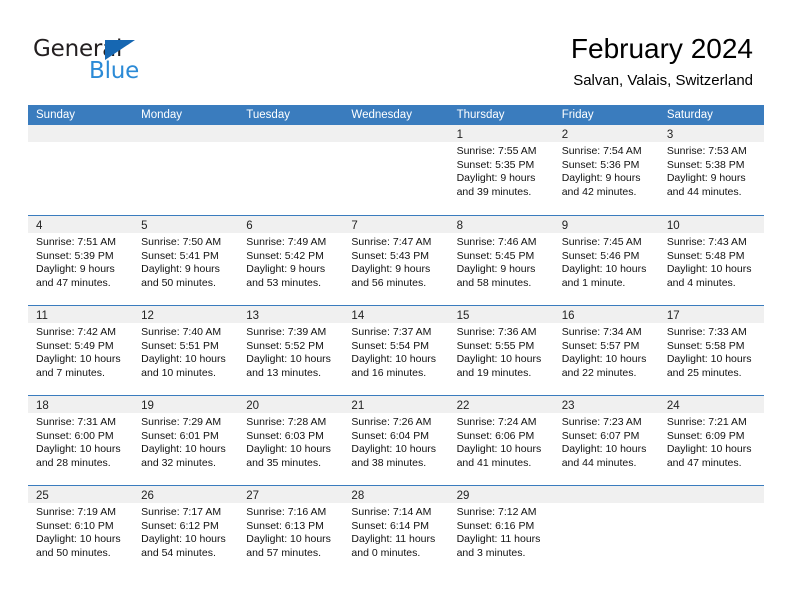  What do you see at coordinates (253, 406) in the screenshot?
I see `day-number: 20` at bounding box center [253, 406].